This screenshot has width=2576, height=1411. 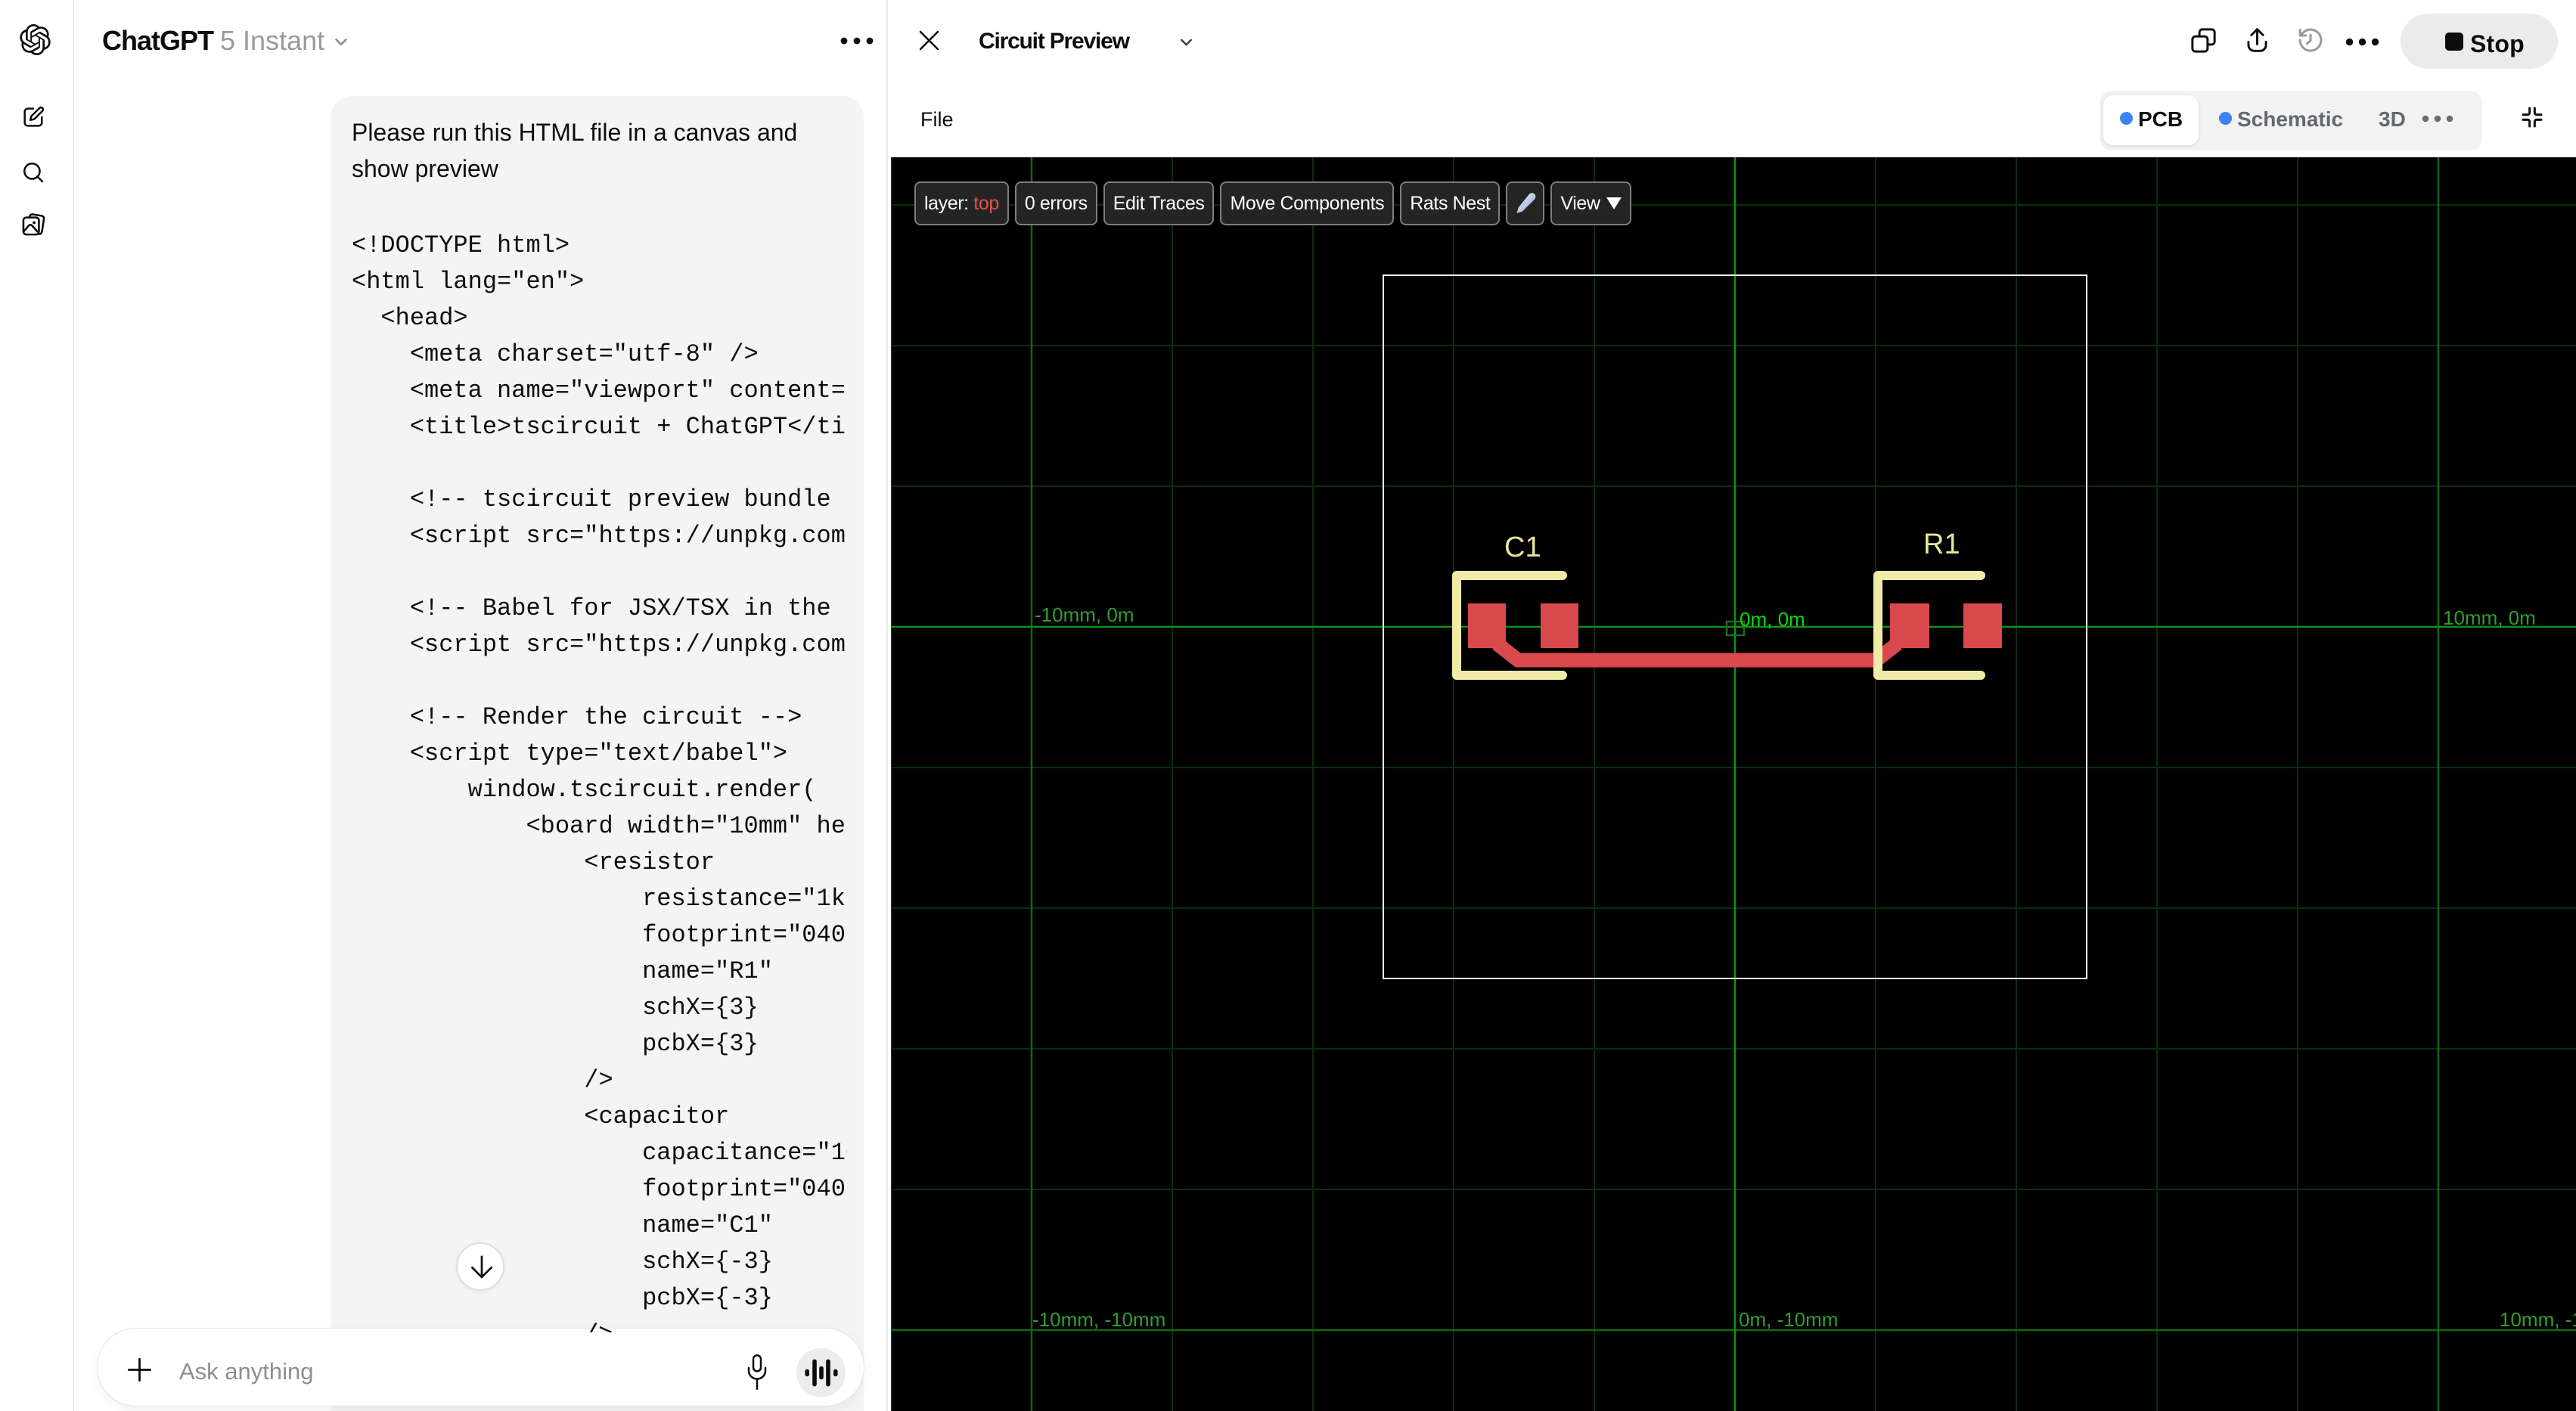 I want to click on svg-text: 0m, -10mm, so click(x=1788, y=1319).